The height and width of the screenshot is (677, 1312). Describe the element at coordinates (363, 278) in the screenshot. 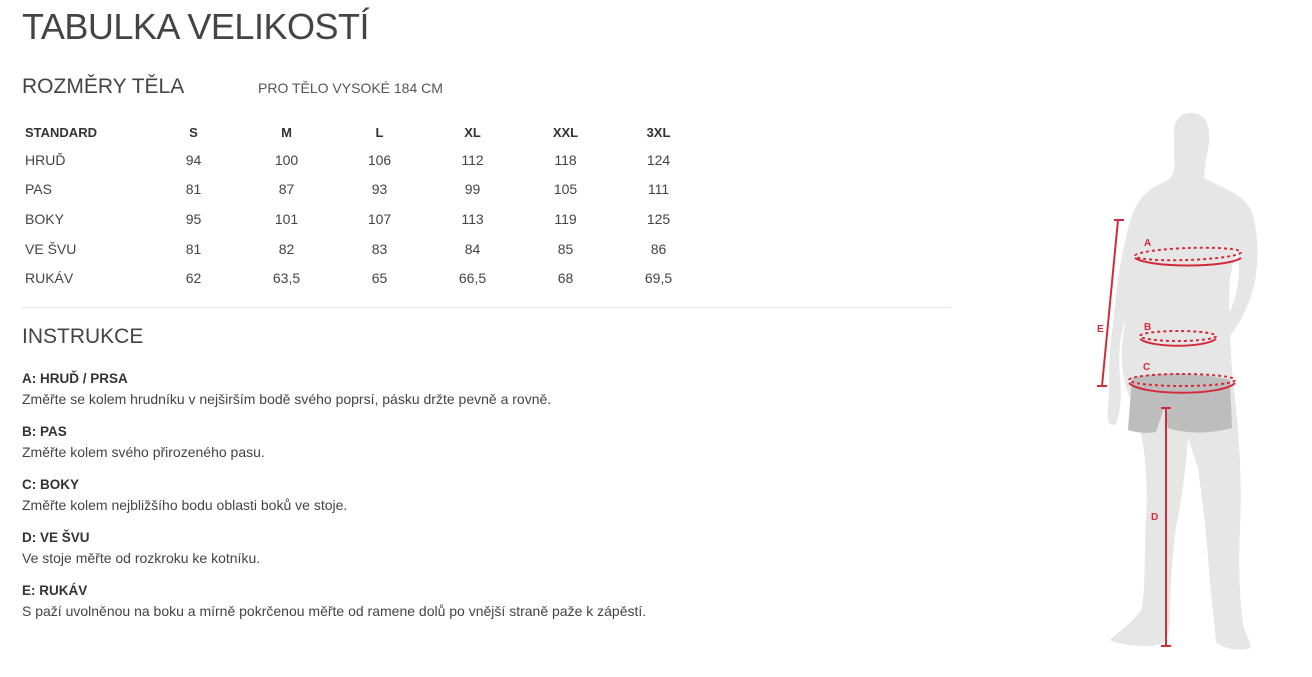

I see `table-row: RUKÁV 62 63,5 65 66,5 68 69,5` at that location.